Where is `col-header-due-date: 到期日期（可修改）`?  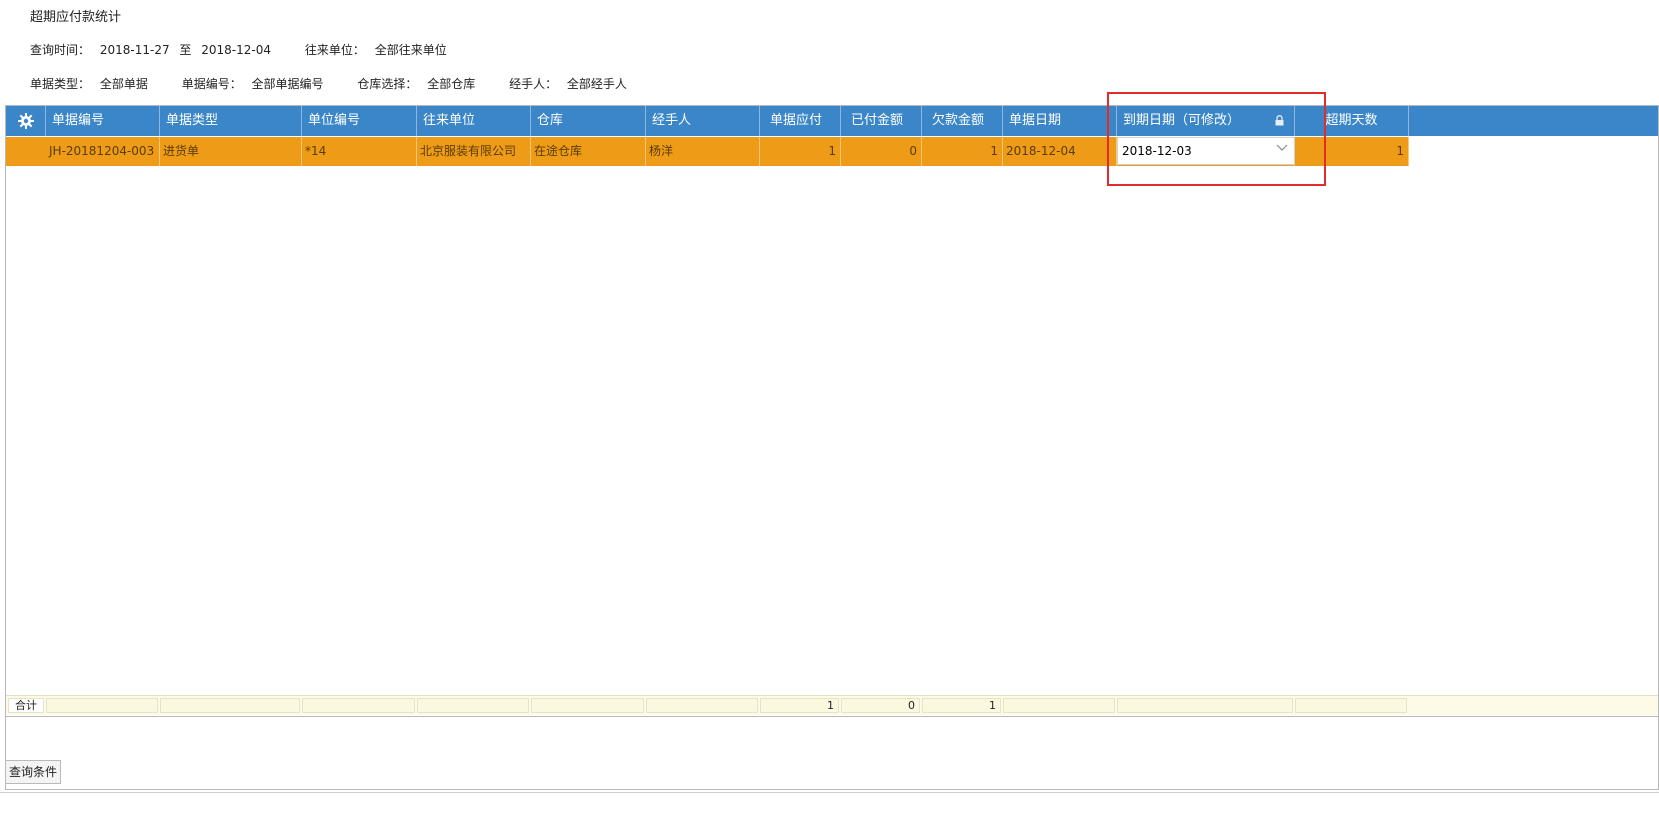 col-header-due-date: 到期日期（可修改） is located at coordinates (1206, 121).